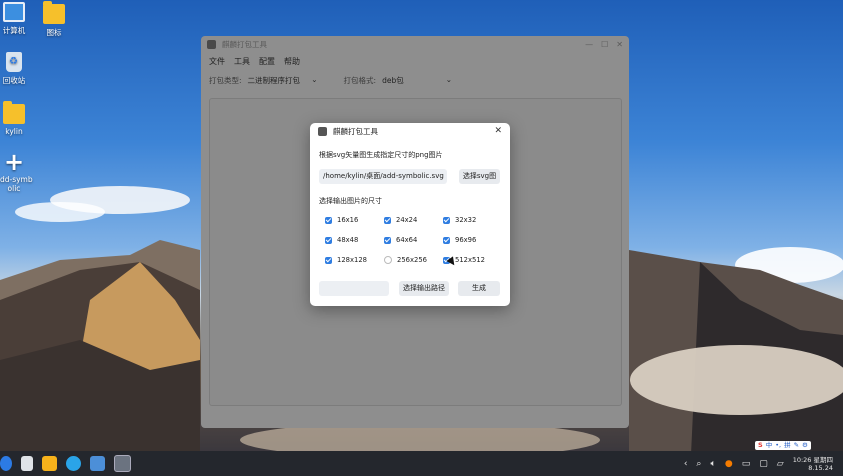  I want to click on system-tray: ‹ ⌕ 🔈︎ ● ▭ ▢ ▱ 10:26 星期四 8.15.24, so click(763, 464).